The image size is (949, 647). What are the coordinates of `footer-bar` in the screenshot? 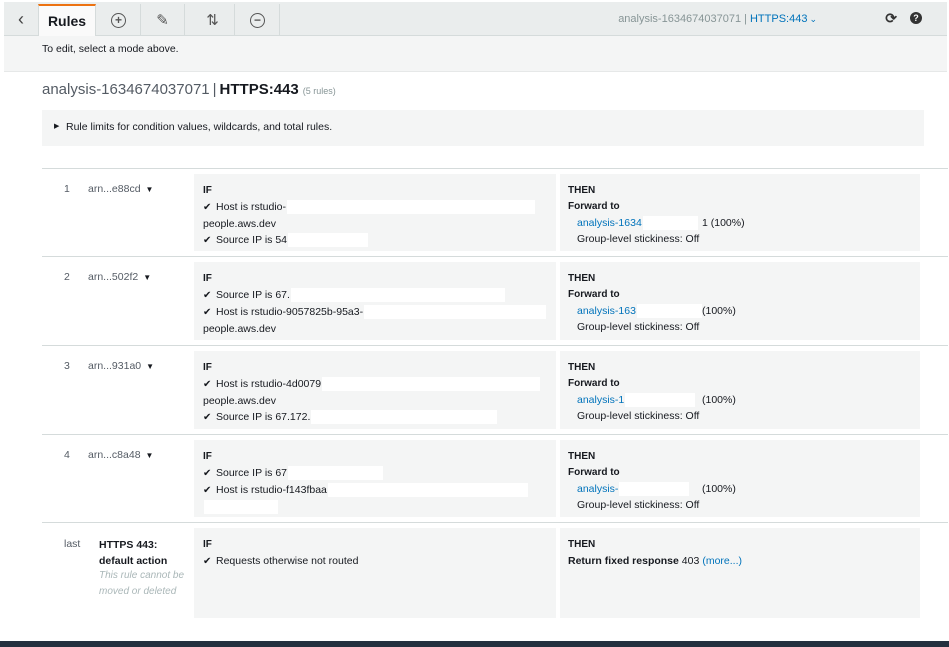 It's located at (474, 644).